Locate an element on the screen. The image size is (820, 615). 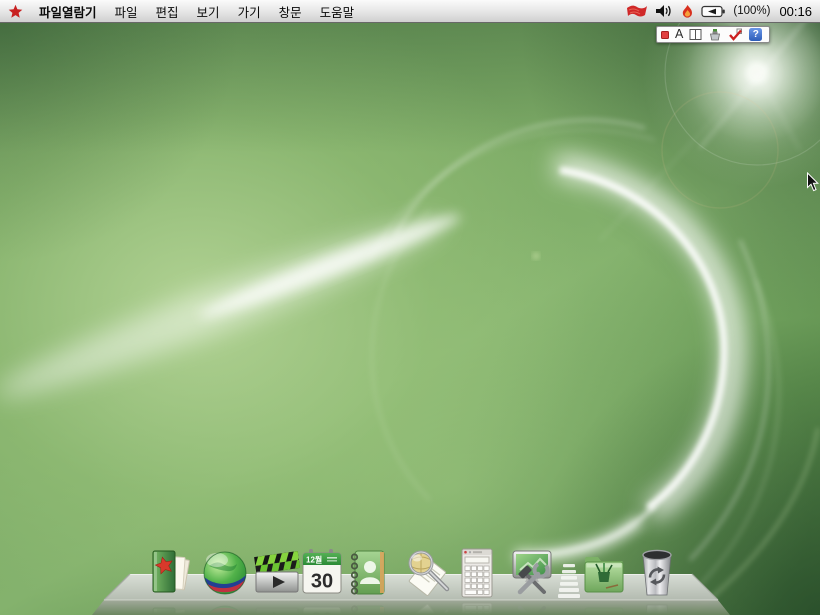
dock-item-stationery-folder is located at coordinates (604, 580).